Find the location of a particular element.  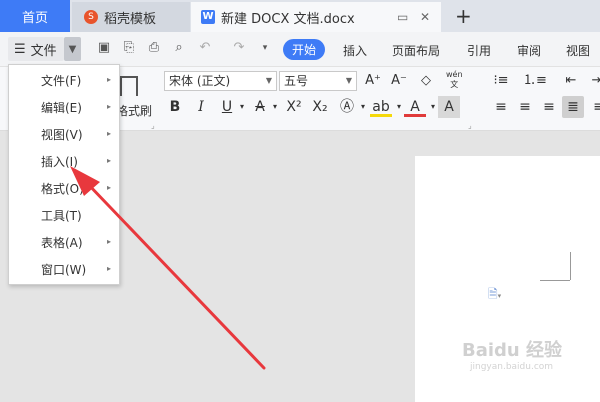

menu-item-label: 工具(T) is located at coordinates (61, 215).